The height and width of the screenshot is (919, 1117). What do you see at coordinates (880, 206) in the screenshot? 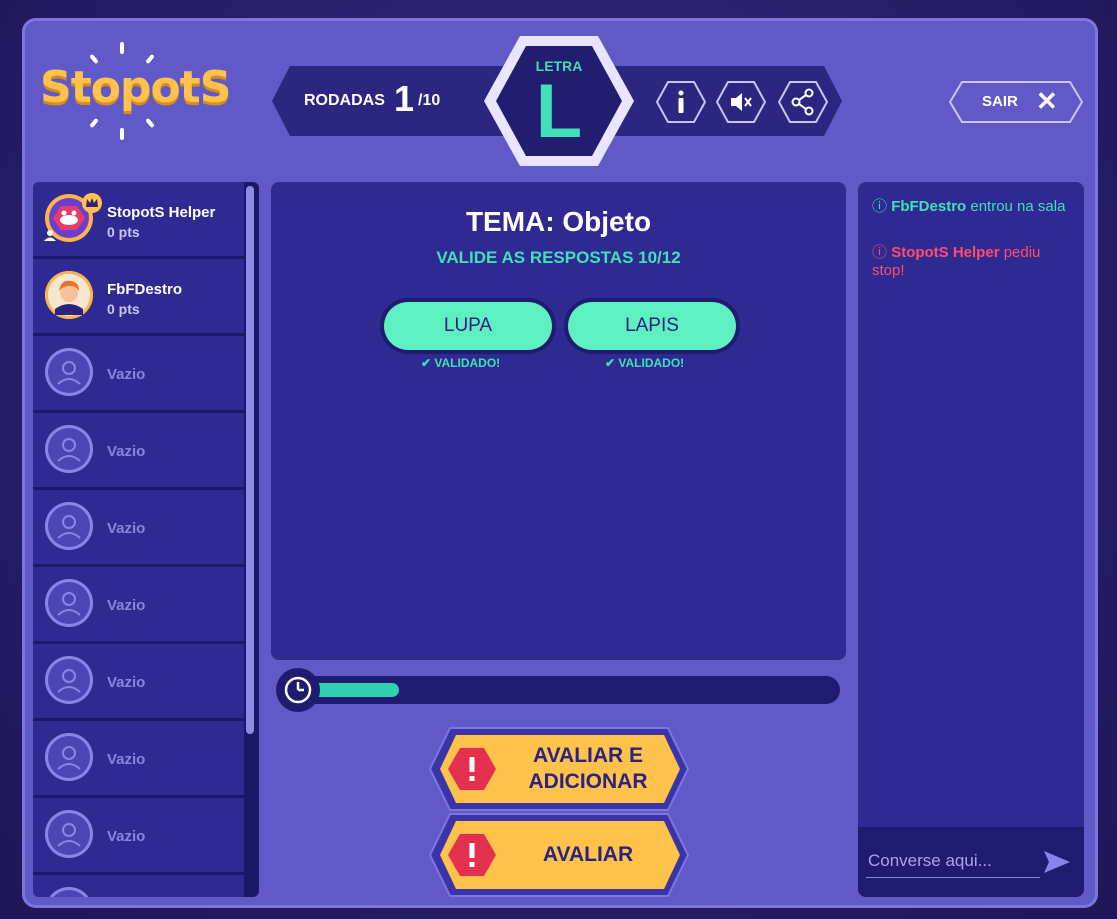
I see `info-circle-icon: ⓘ` at bounding box center [880, 206].